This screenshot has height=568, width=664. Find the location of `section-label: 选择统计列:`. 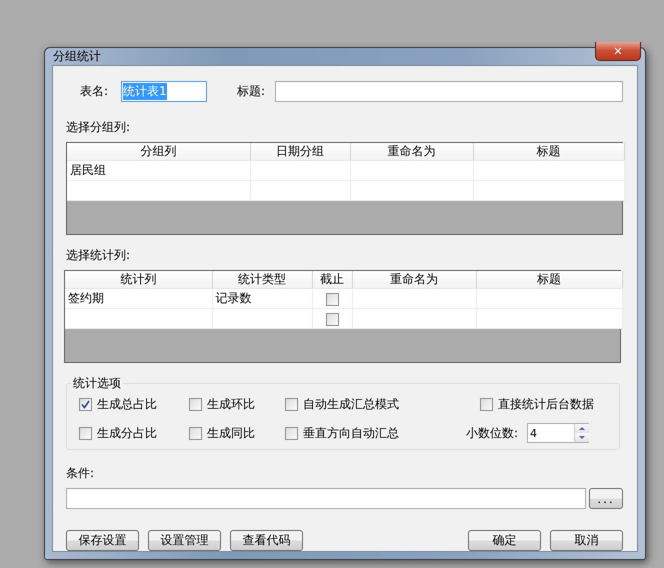

section-label: 选择统计列: is located at coordinates (98, 255).